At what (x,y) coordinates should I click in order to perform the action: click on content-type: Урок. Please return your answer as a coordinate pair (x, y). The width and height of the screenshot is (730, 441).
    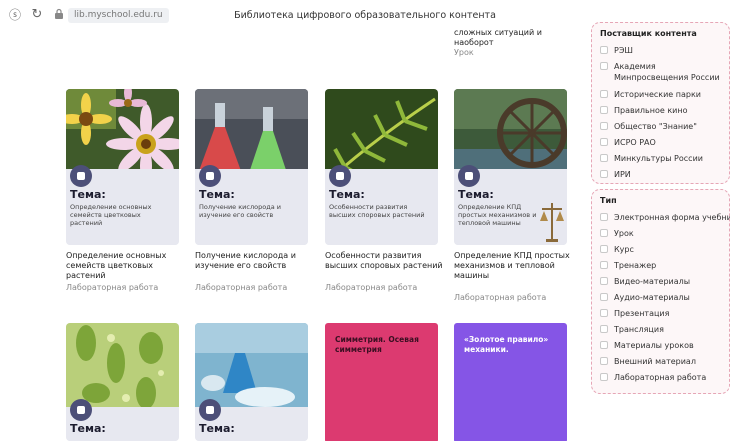
    Looking at the image, I should click on (464, 52).